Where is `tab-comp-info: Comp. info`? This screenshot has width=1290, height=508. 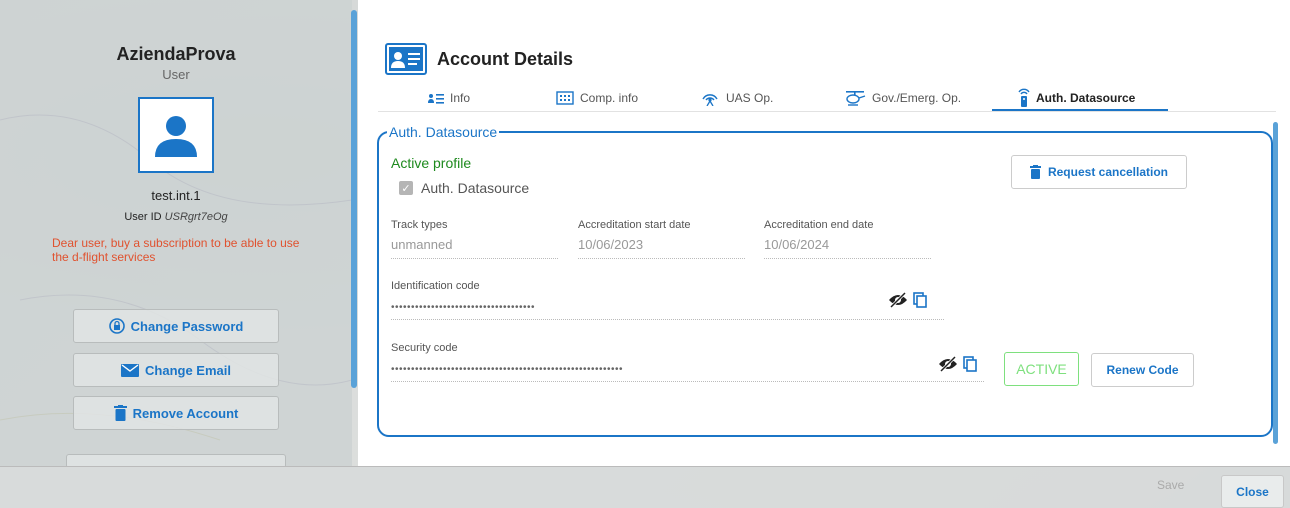
tab-comp-info: Comp. info is located at coordinates (597, 98).